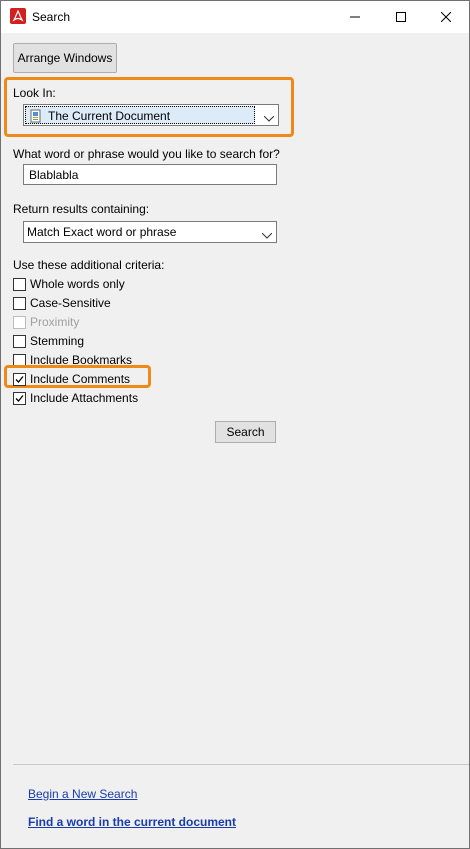 Image resolution: width=470 pixels, height=849 pixels. What do you see at coordinates (34, 93) in the screenshot?
I see `look-in-label: Look In:` at bounding box center [34, 93].